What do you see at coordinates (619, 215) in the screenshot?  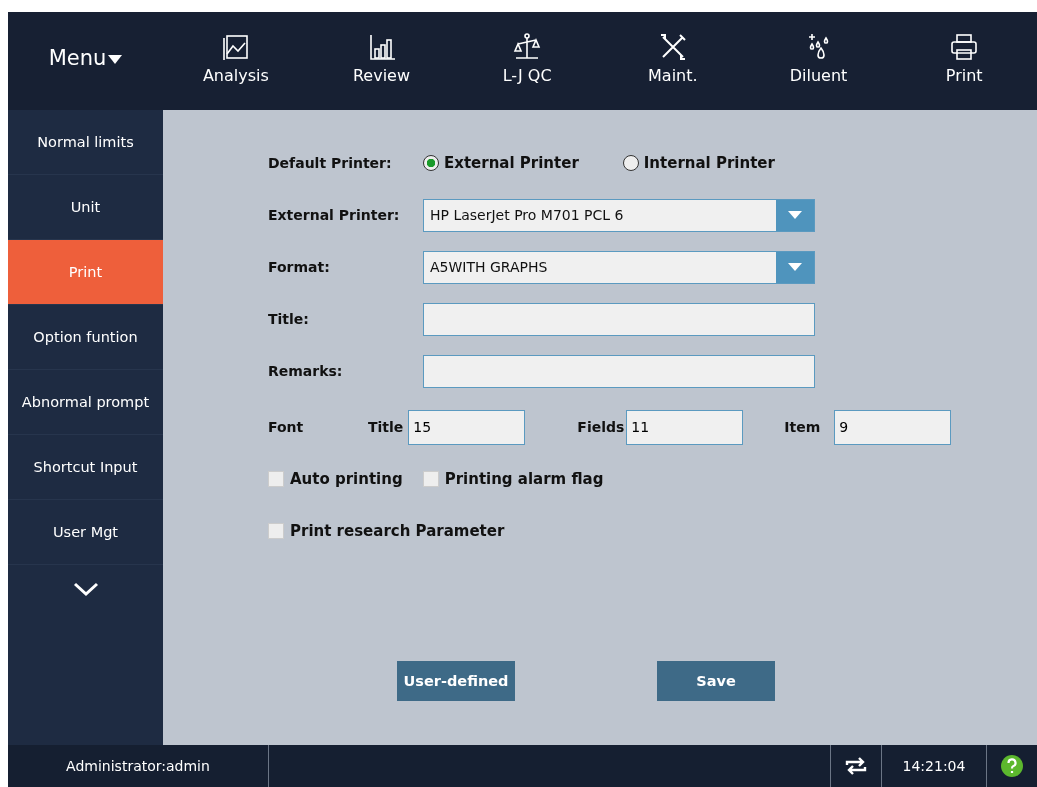 I see `printer-dropdown: HP LaserJet Pro M701 PCL 6` at bounding box center [619, 215].